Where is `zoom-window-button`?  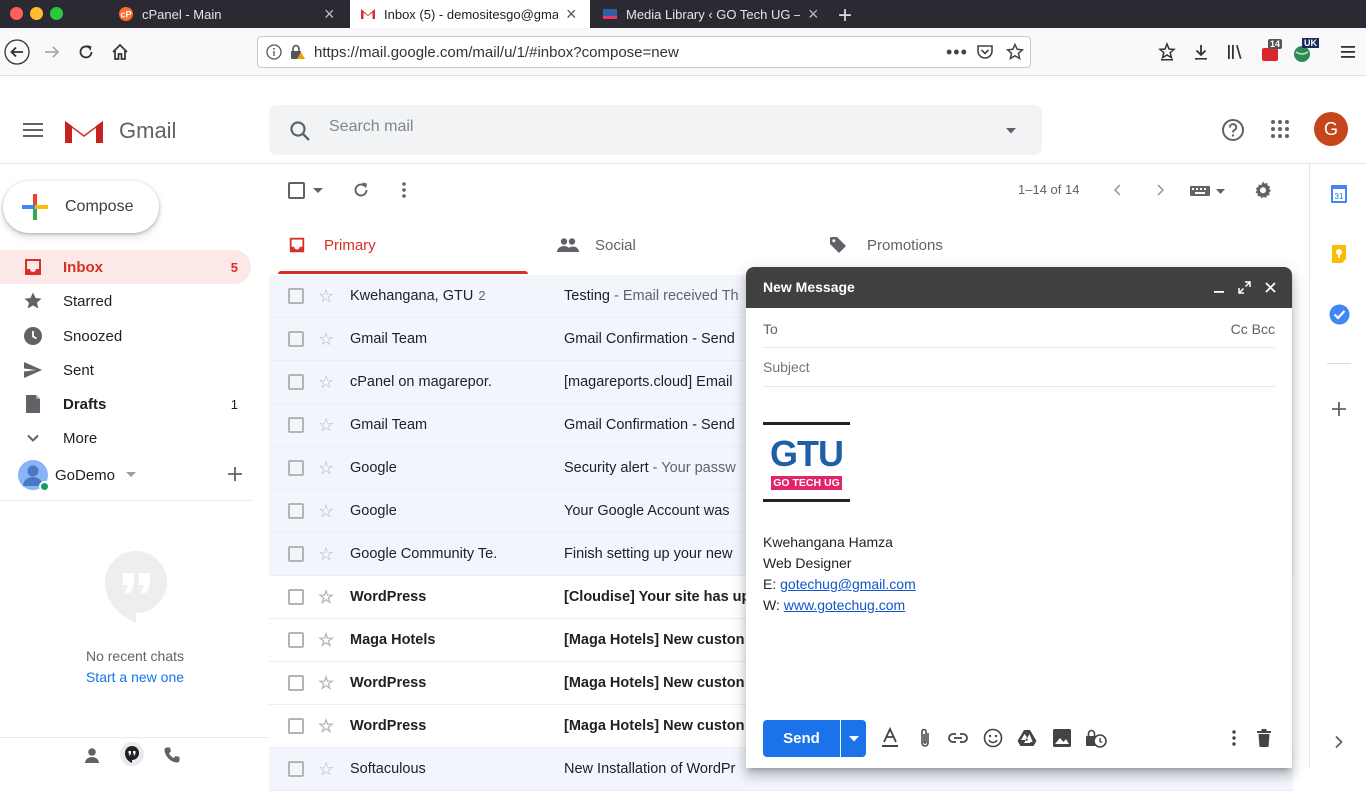 zoom-window-button is located at coordinates (56, 13).